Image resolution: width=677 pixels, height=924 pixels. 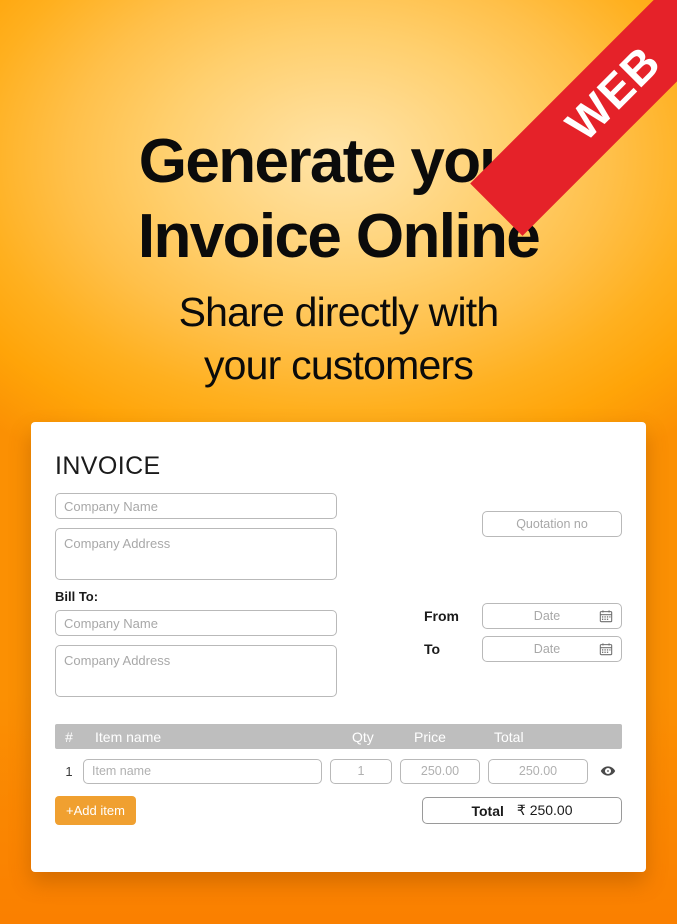 What do you see at coordinates (544, 810) in the screenshot?
I see `grand-total-value: ₹ 250.00` at bounding box center [544, 810].